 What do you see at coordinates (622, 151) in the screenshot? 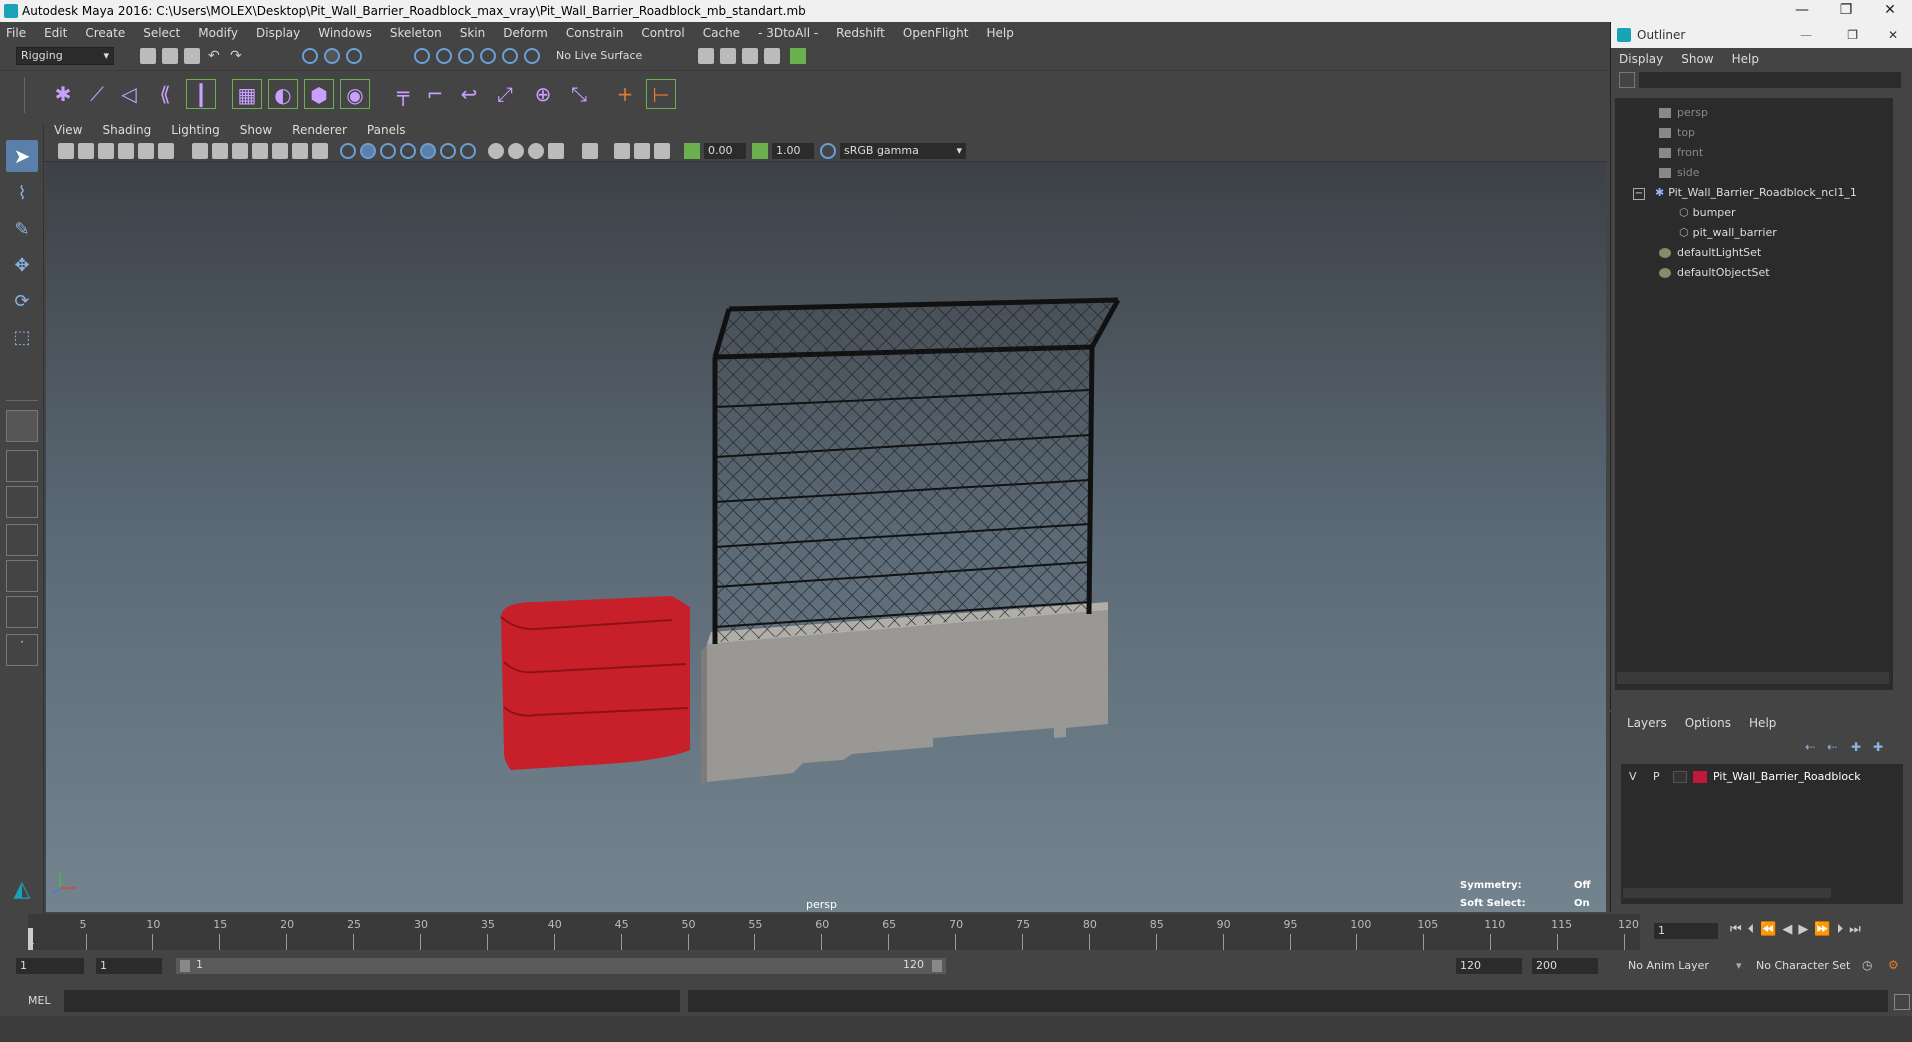
I see `xray-icon` at bounding box center [622, 151].